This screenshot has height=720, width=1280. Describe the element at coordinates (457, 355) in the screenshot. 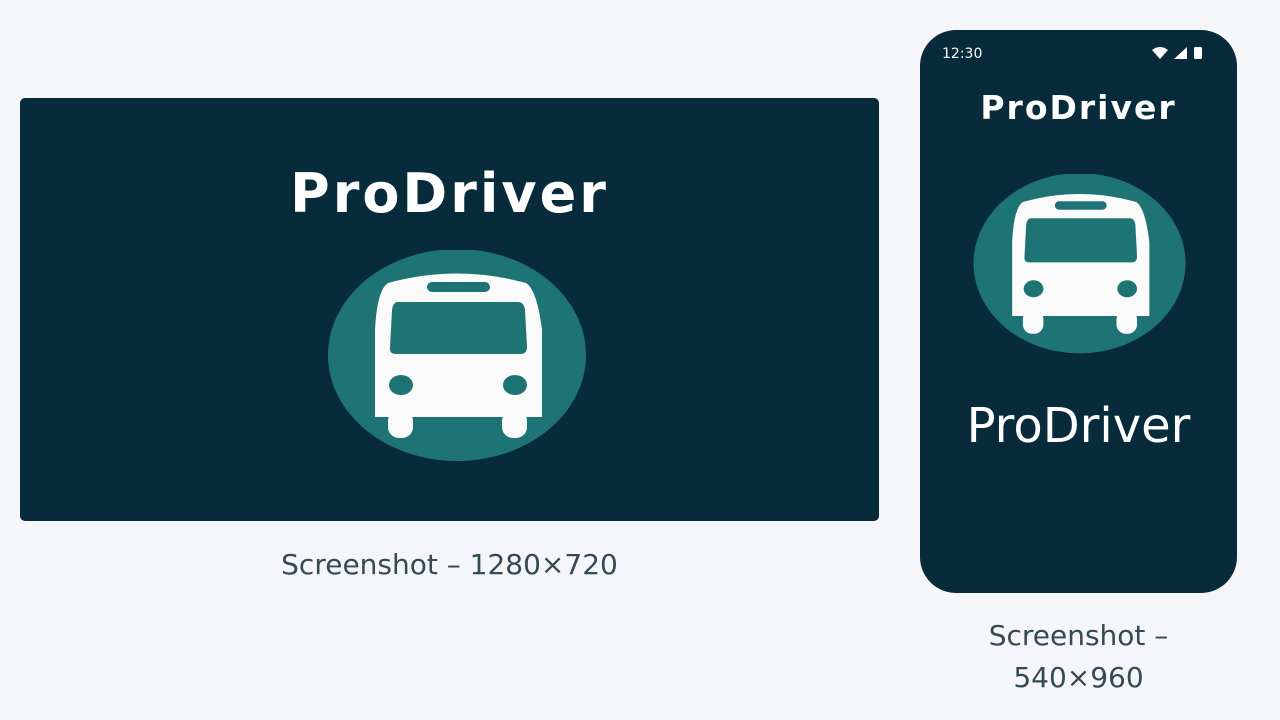

I see `bus-logo-icon` at that location.